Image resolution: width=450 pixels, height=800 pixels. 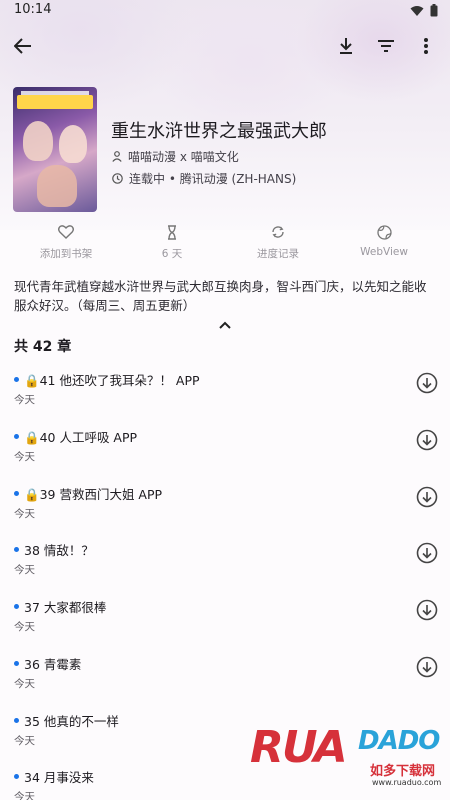 I want to click on chapter-title: 38 情敌！？, so click(x=59, y=550).